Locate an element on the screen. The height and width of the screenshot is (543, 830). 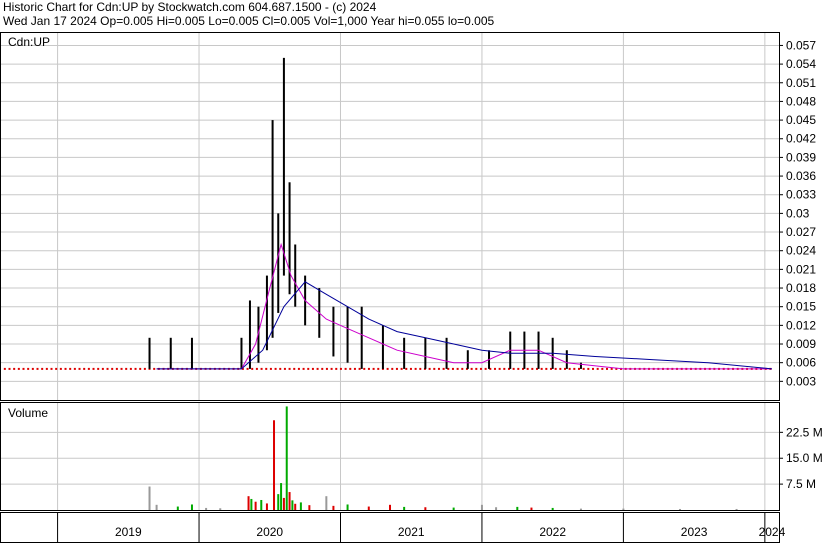
price-tick-label: 0.012 is located at coordinates (801, 325).